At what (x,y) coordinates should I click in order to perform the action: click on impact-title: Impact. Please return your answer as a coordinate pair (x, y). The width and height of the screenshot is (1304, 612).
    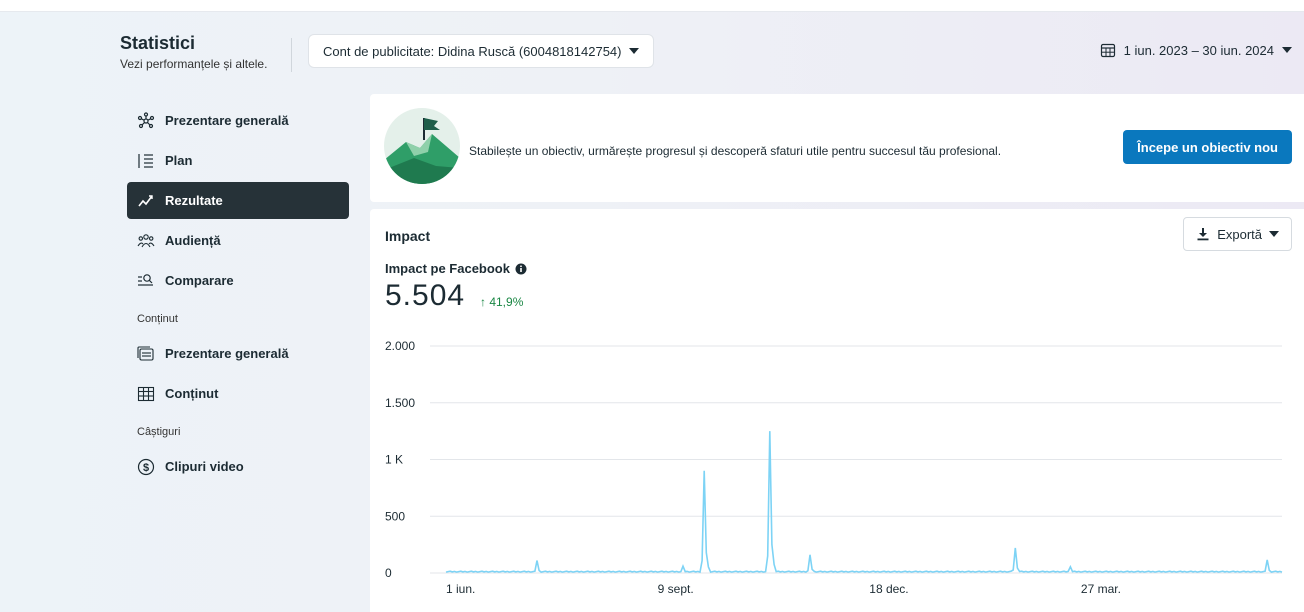
    Looking at the image, I should click on (408, 236).